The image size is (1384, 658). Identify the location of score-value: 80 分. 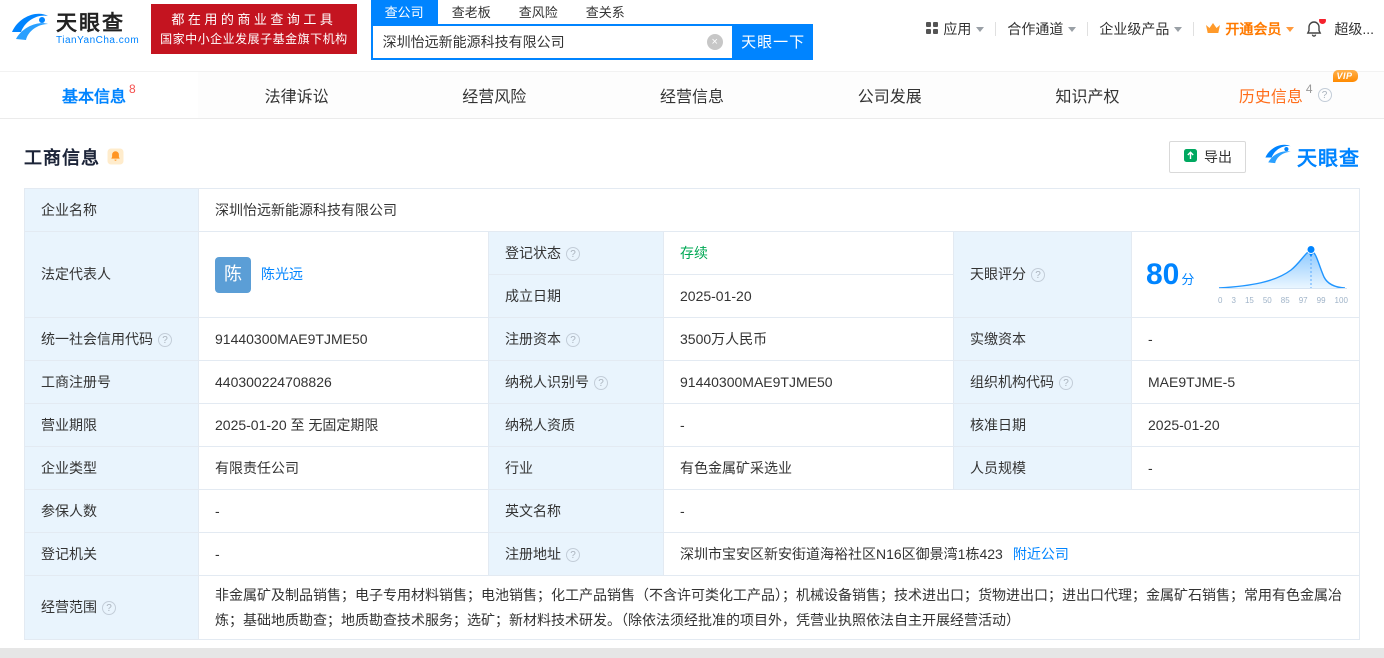
(1170, 274).